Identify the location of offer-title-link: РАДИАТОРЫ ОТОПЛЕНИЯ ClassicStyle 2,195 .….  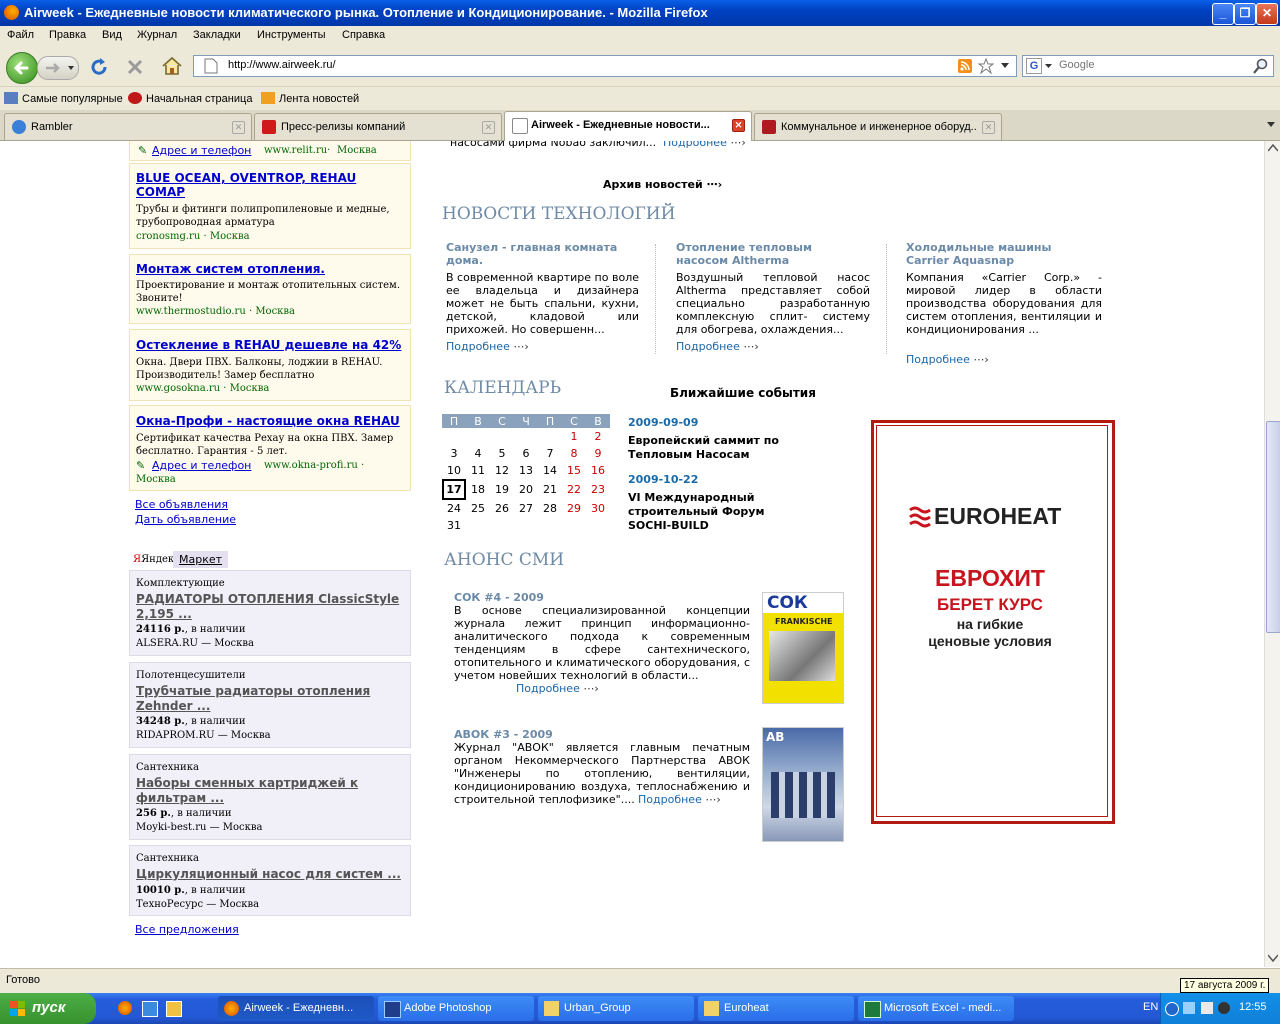
(270, 607).